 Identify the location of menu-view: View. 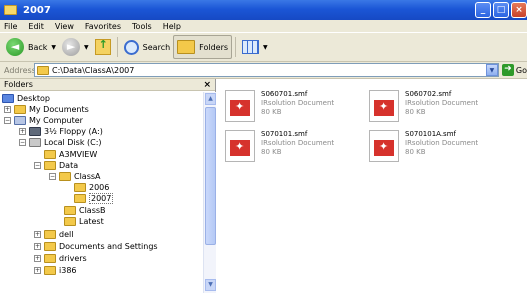
(64, 26).